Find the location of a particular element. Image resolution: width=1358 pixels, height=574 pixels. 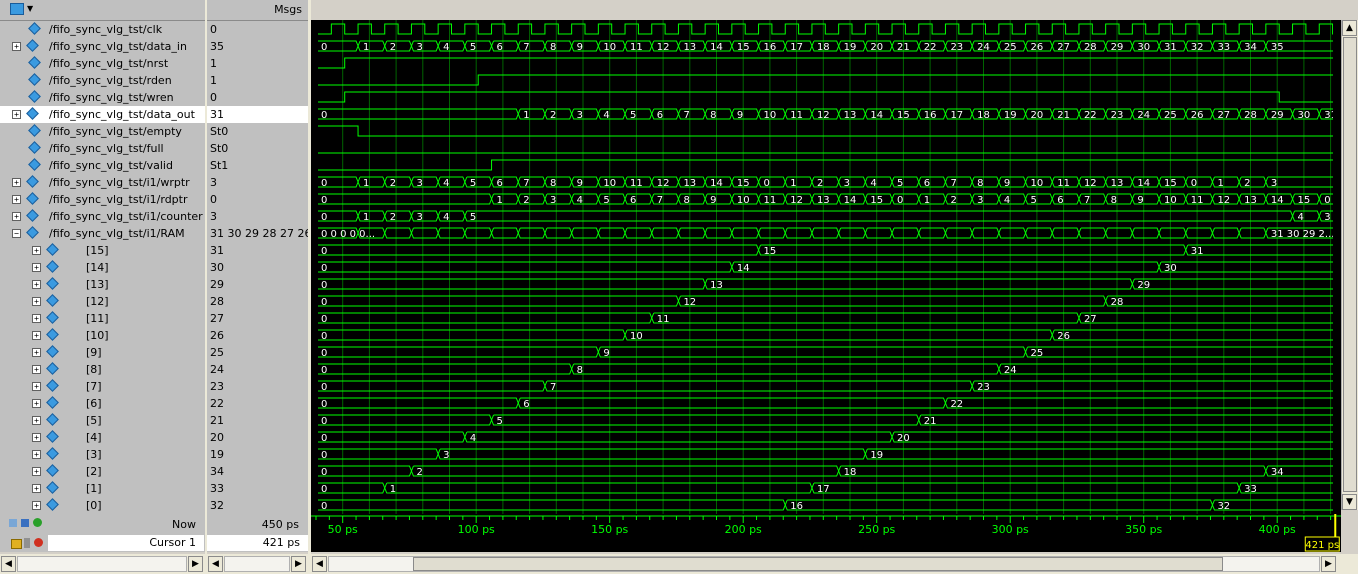

wave-window-icon is located at coordinates (17, 9).